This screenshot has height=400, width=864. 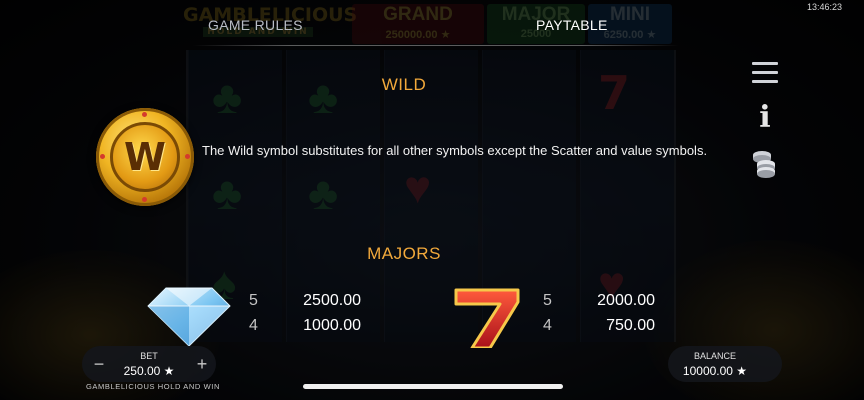 What do you see at coordinates (404, 84) in the screenshot?
I see `wild-section-title: WILD` at bounding box center [404, 84].